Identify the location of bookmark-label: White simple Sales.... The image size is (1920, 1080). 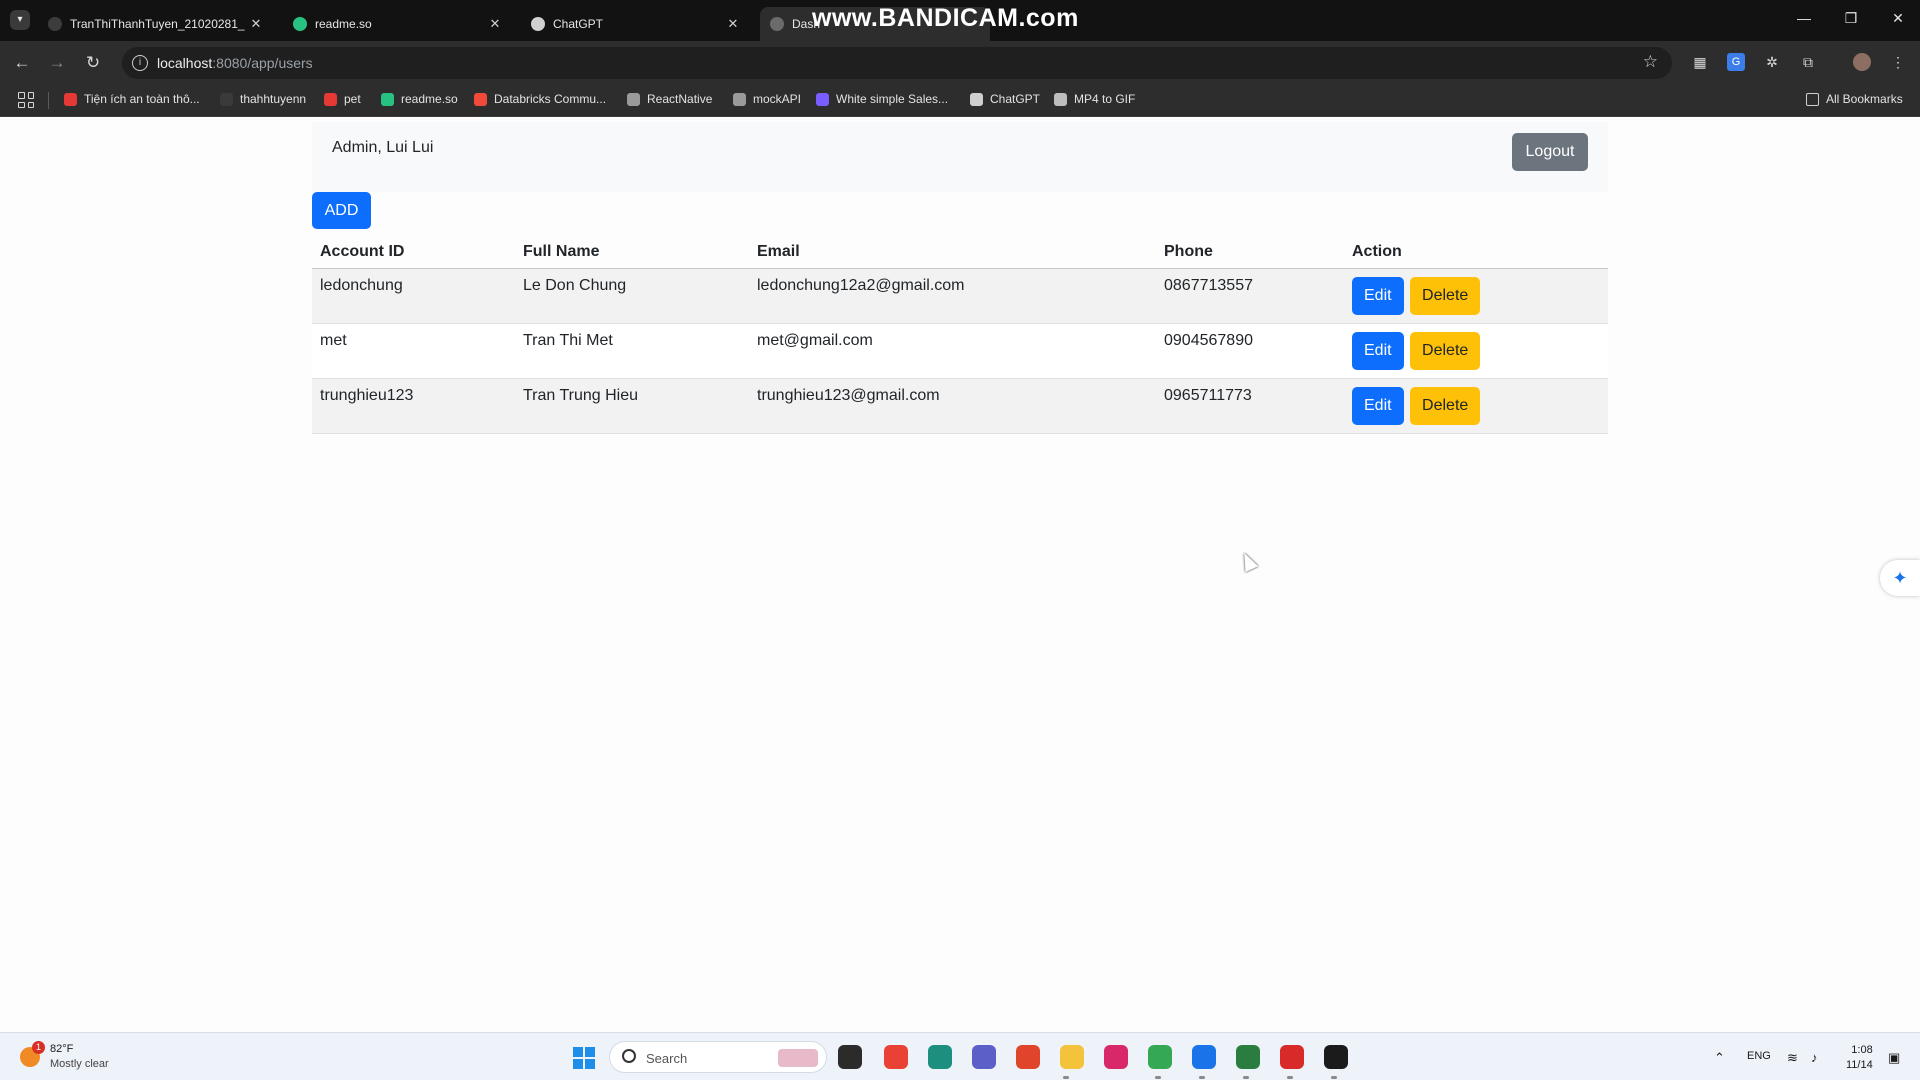
(892, 99).